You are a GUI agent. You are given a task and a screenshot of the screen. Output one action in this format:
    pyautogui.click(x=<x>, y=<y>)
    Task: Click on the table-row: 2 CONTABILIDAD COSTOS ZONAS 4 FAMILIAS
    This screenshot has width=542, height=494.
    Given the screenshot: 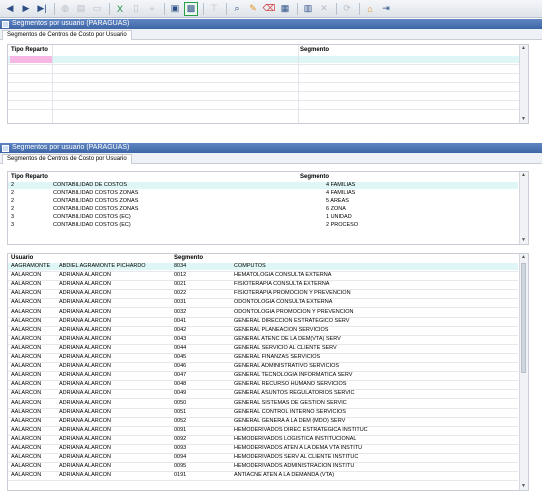 What is the action you would take?
    pyautogui.click(x=263, y=193)
    